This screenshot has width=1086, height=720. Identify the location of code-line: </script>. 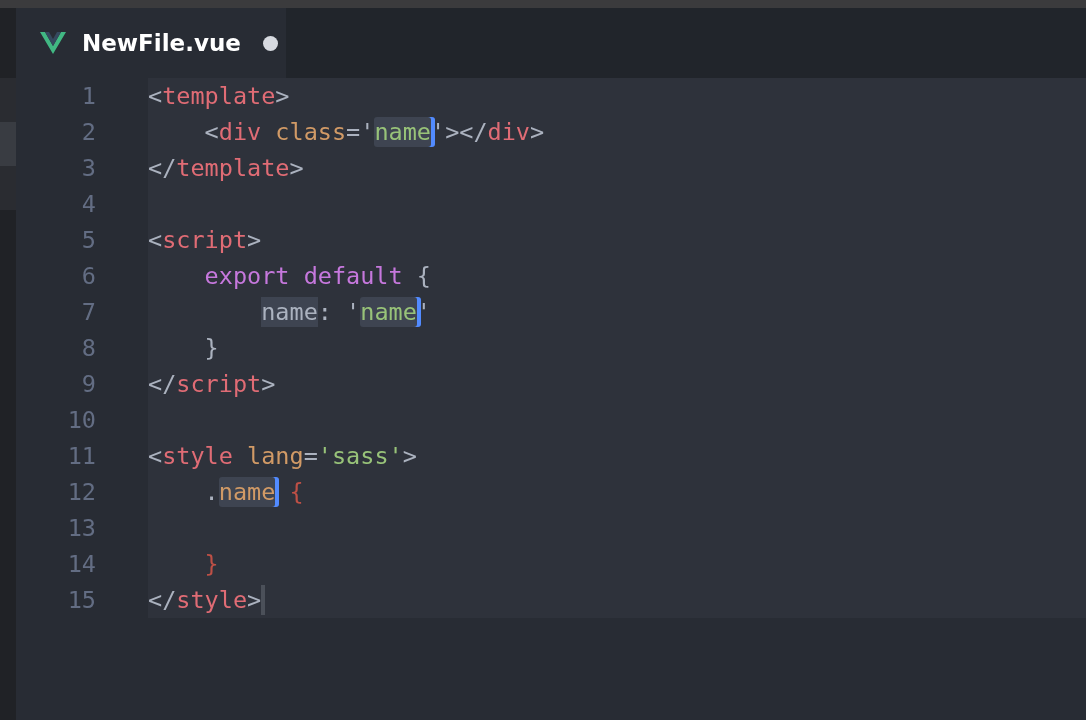
(212, 384).